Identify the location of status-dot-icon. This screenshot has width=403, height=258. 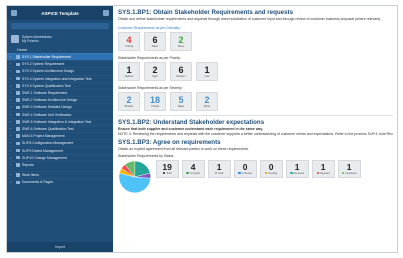
(291, 173).